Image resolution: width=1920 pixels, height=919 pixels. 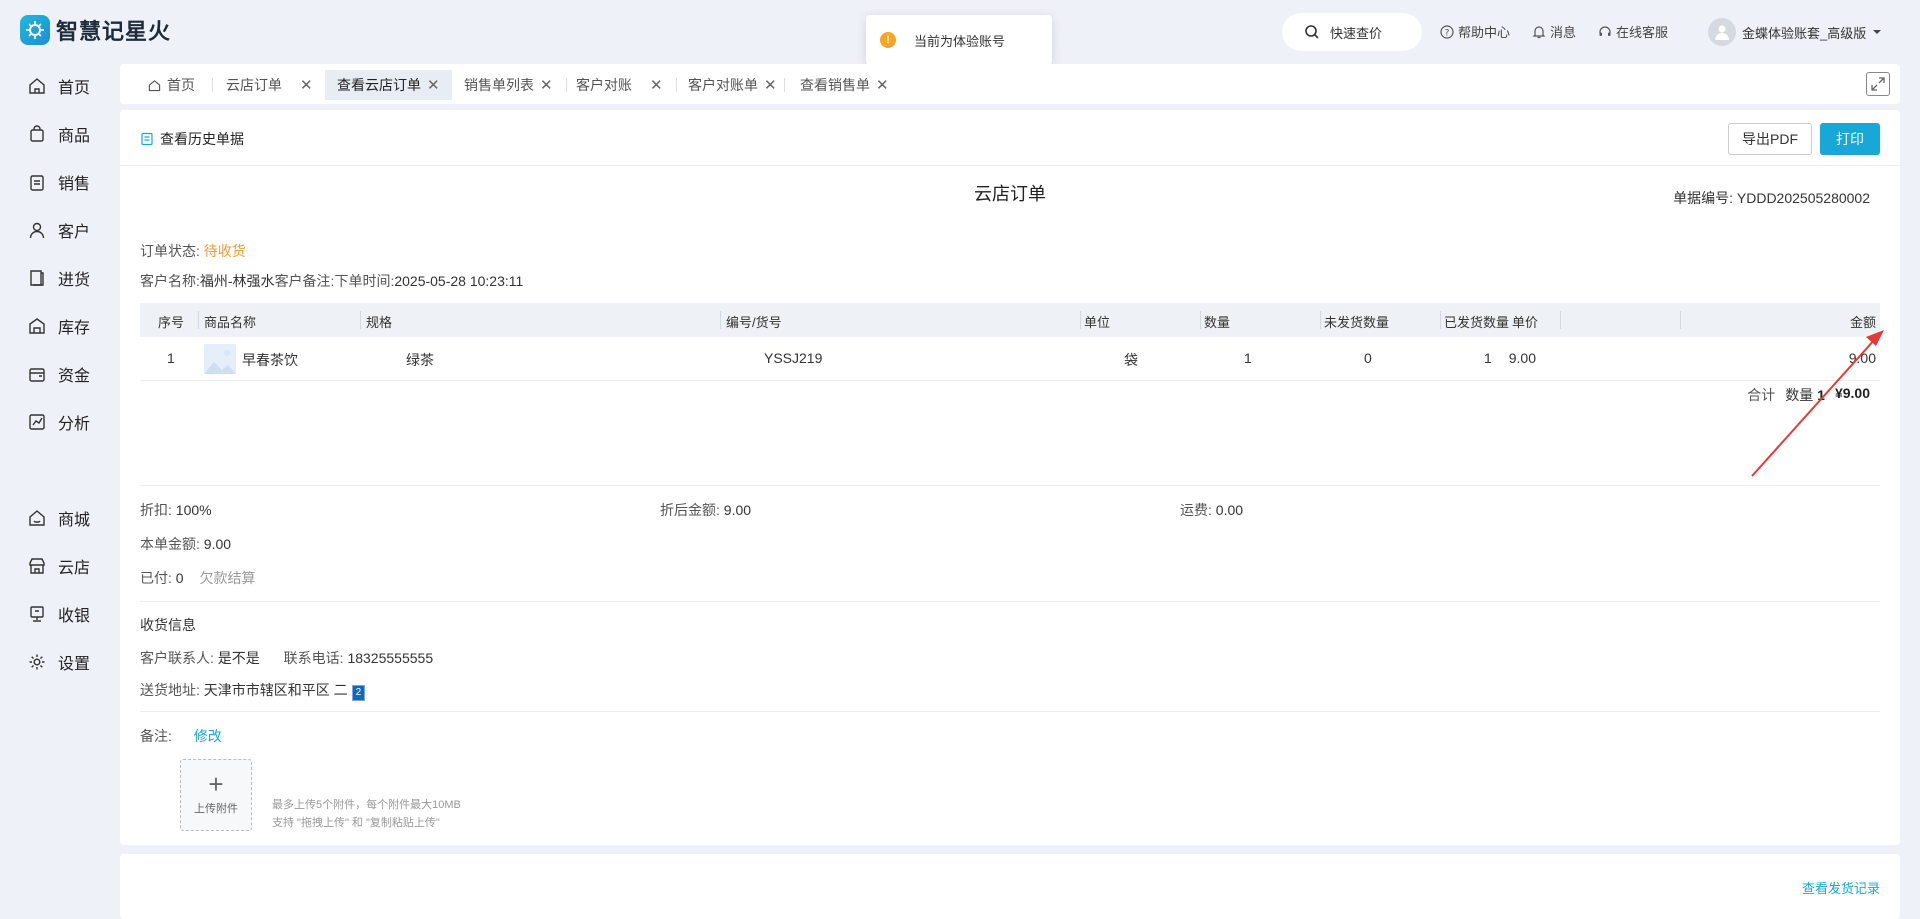 I want to click on shop-icon, so click(x=37, y=518).